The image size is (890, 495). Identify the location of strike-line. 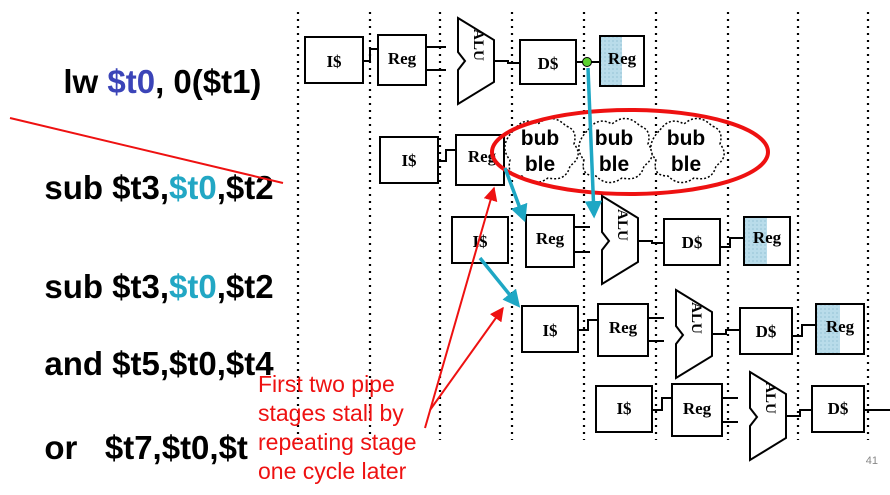
(146, 150).